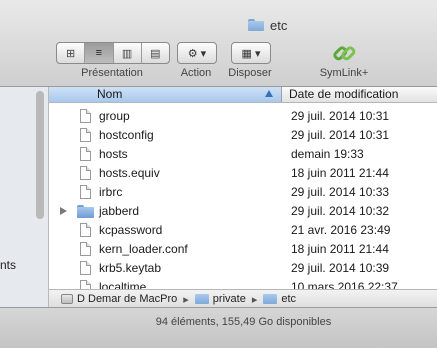 This screenshot has height=348, width=437. Describe the element at coordinates (267, 25) in the screenshot. I see `window-title: etc` at that location.